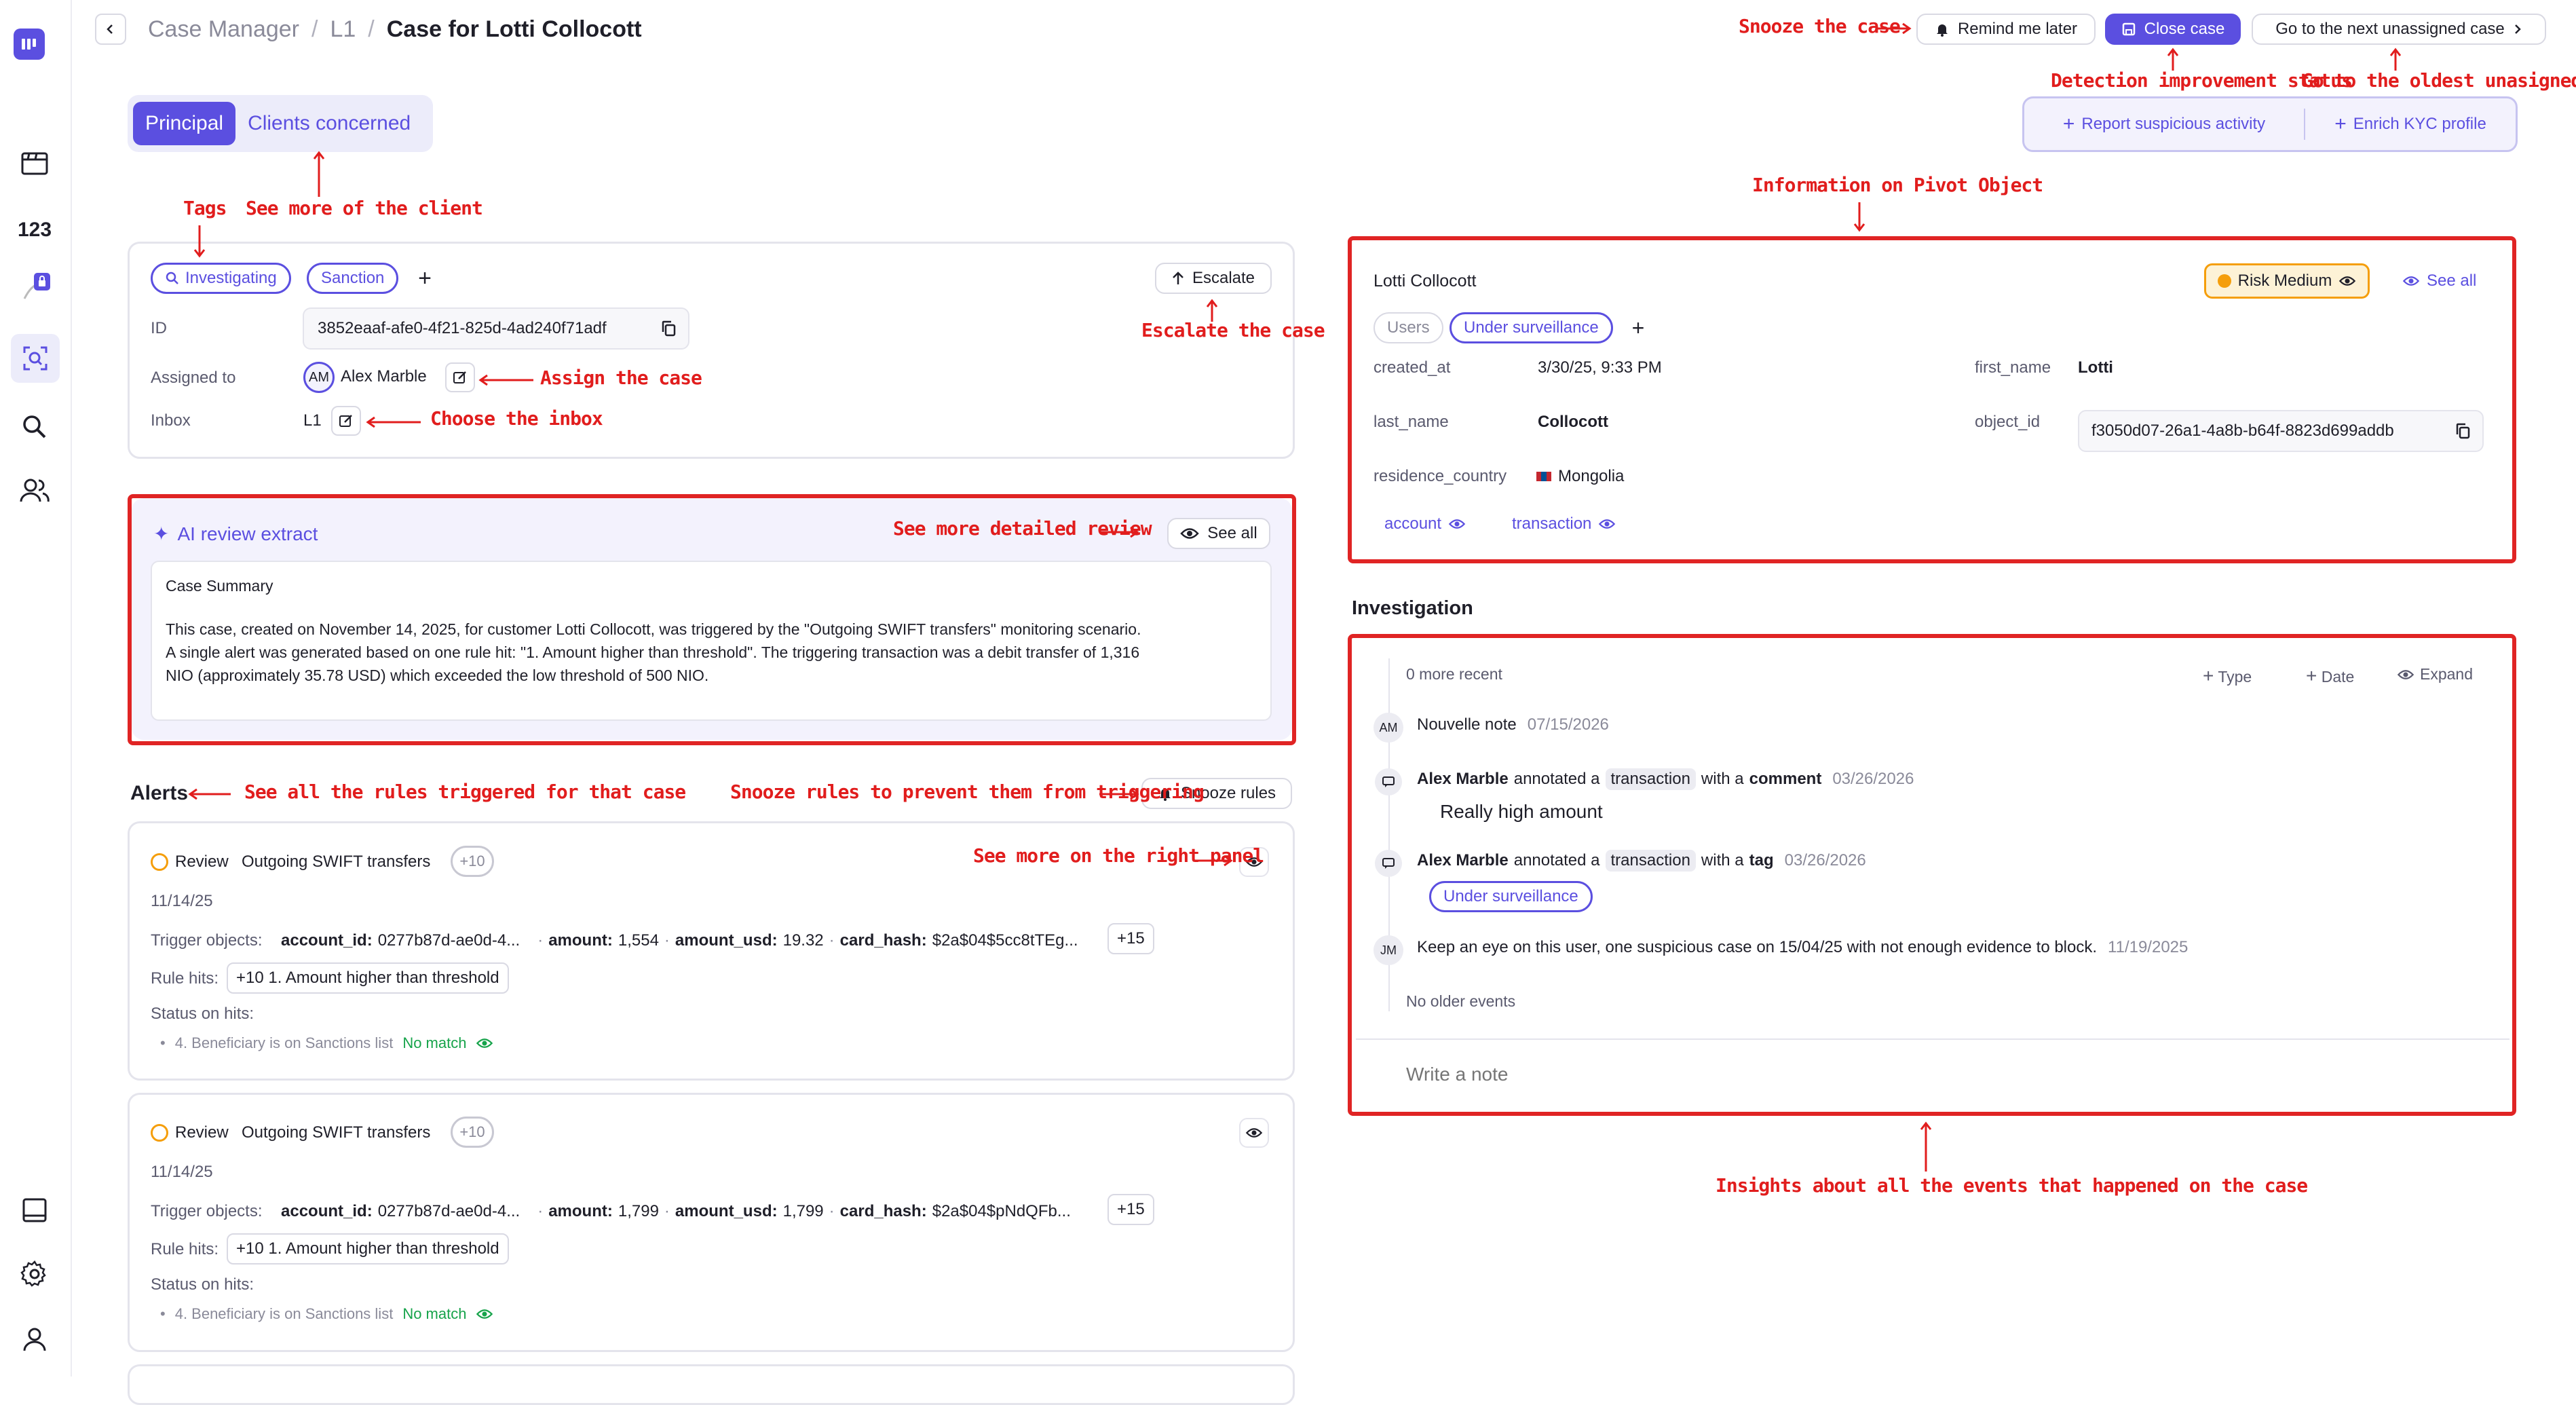  Describe the element at coordinates (35, 358) in the screenshot. I see `case-manager-nav` at that location.